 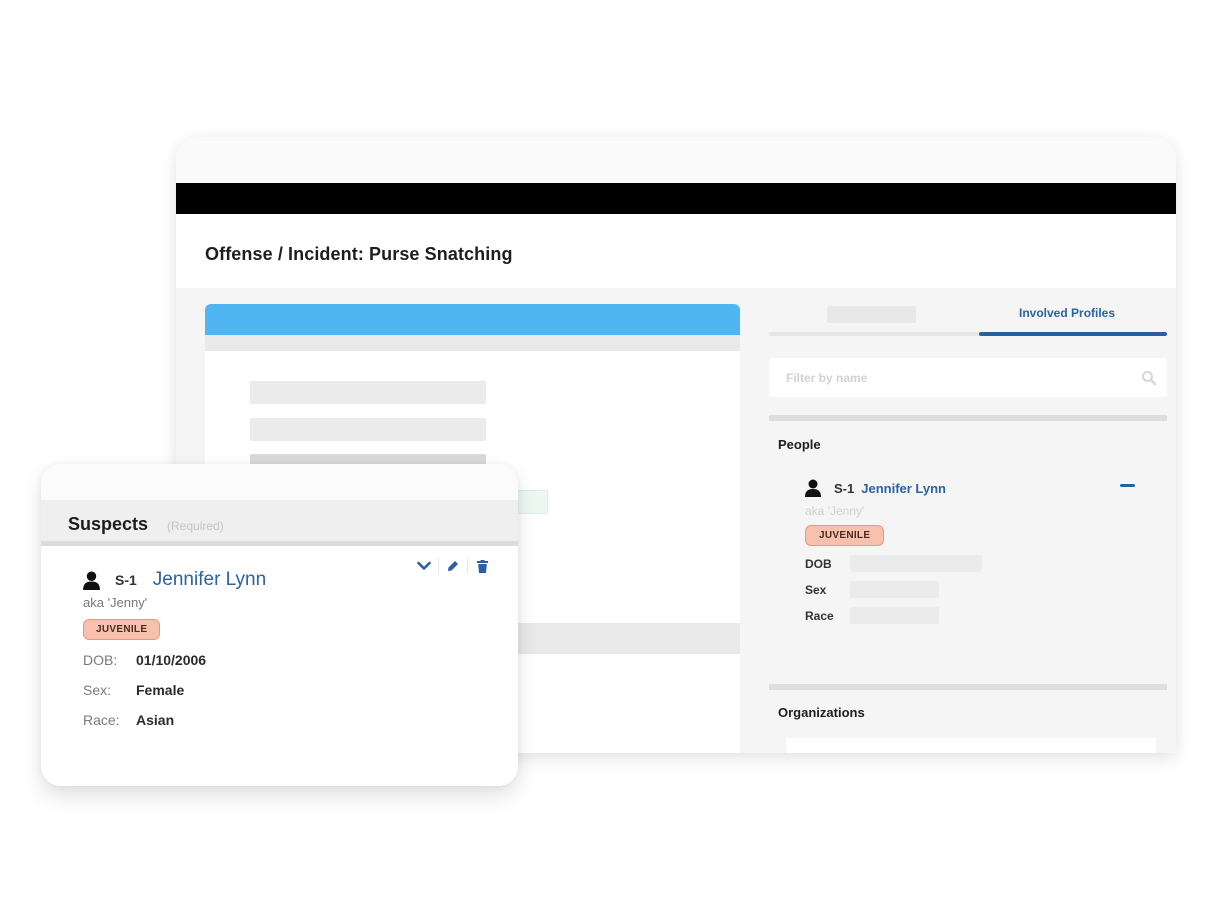 I want to click on suspects-header: Suspects (Required), so click(x=279, y=523).